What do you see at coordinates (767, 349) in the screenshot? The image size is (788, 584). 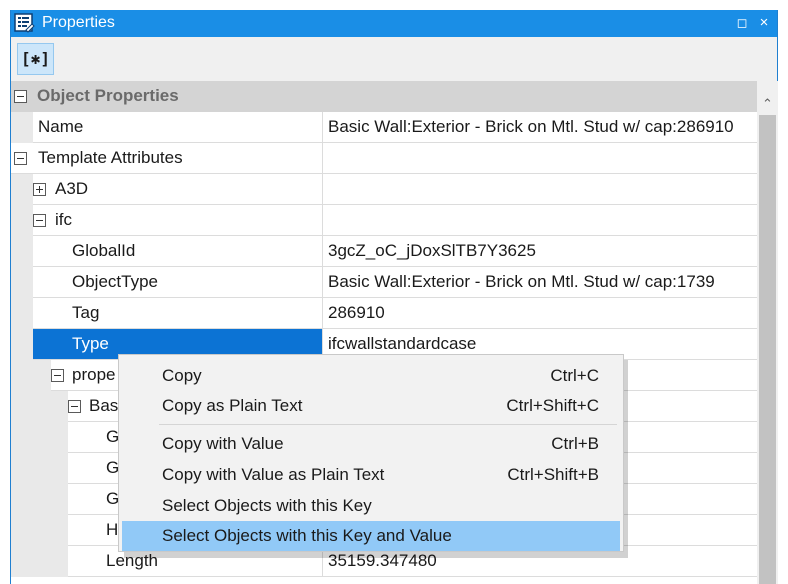 I see `scroll-thumb` at bounding box center [767, 349].